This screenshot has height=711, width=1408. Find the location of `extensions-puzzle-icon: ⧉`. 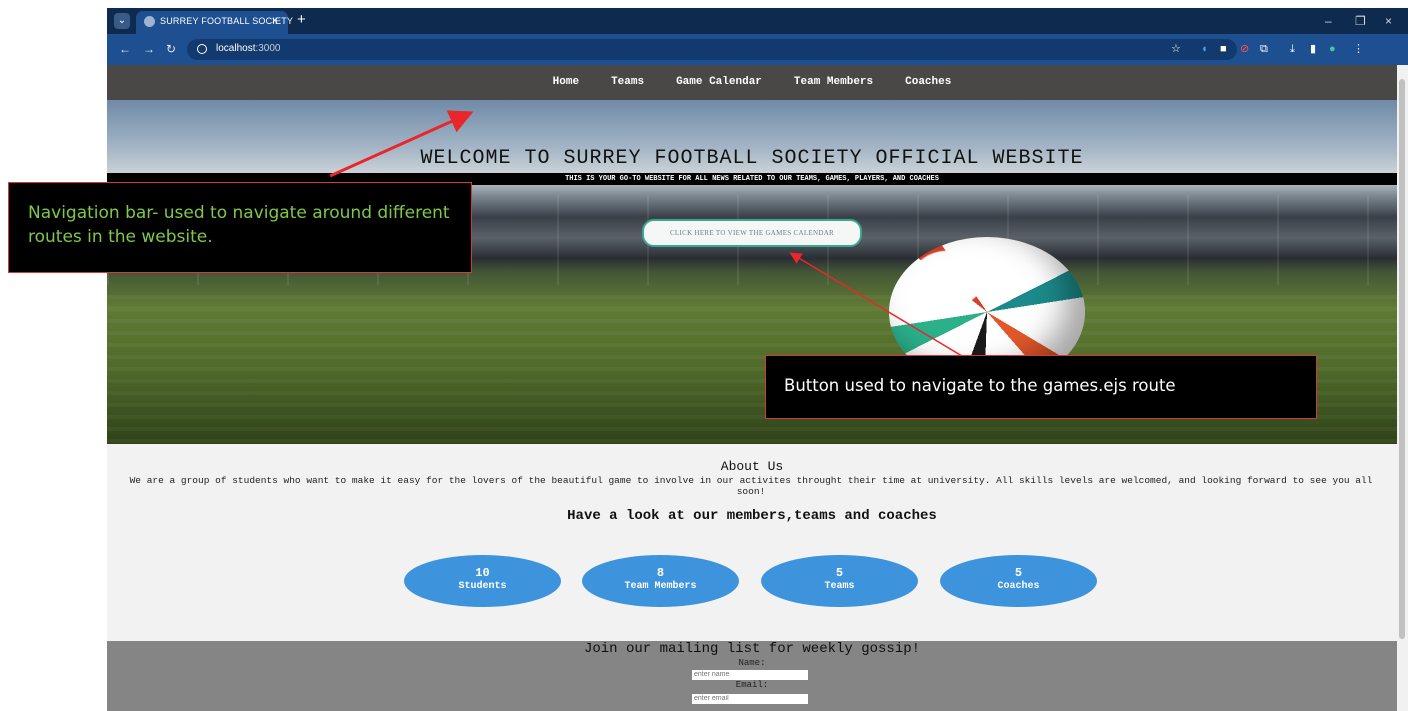

extensions-puzzle-icon: ⧉ is located at coordinates (1264, 49).